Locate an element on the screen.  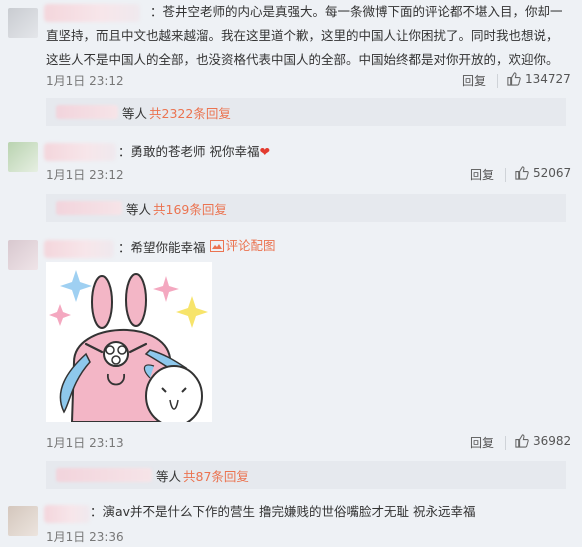
like-button: 134727 is located at coordinates (538, 78).